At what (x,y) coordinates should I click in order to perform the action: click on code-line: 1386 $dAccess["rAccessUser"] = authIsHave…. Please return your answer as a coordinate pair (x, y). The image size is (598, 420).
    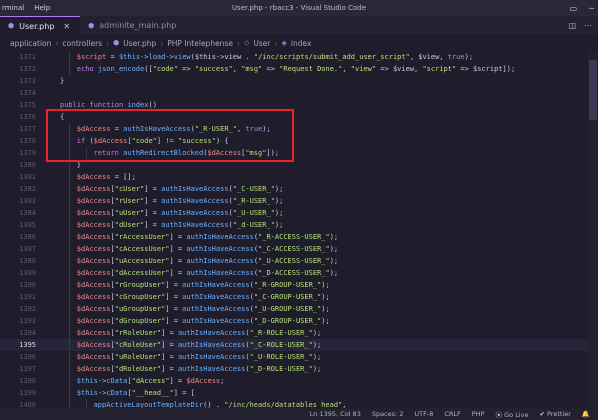
    Looking at the image, I should click on (299, 237).